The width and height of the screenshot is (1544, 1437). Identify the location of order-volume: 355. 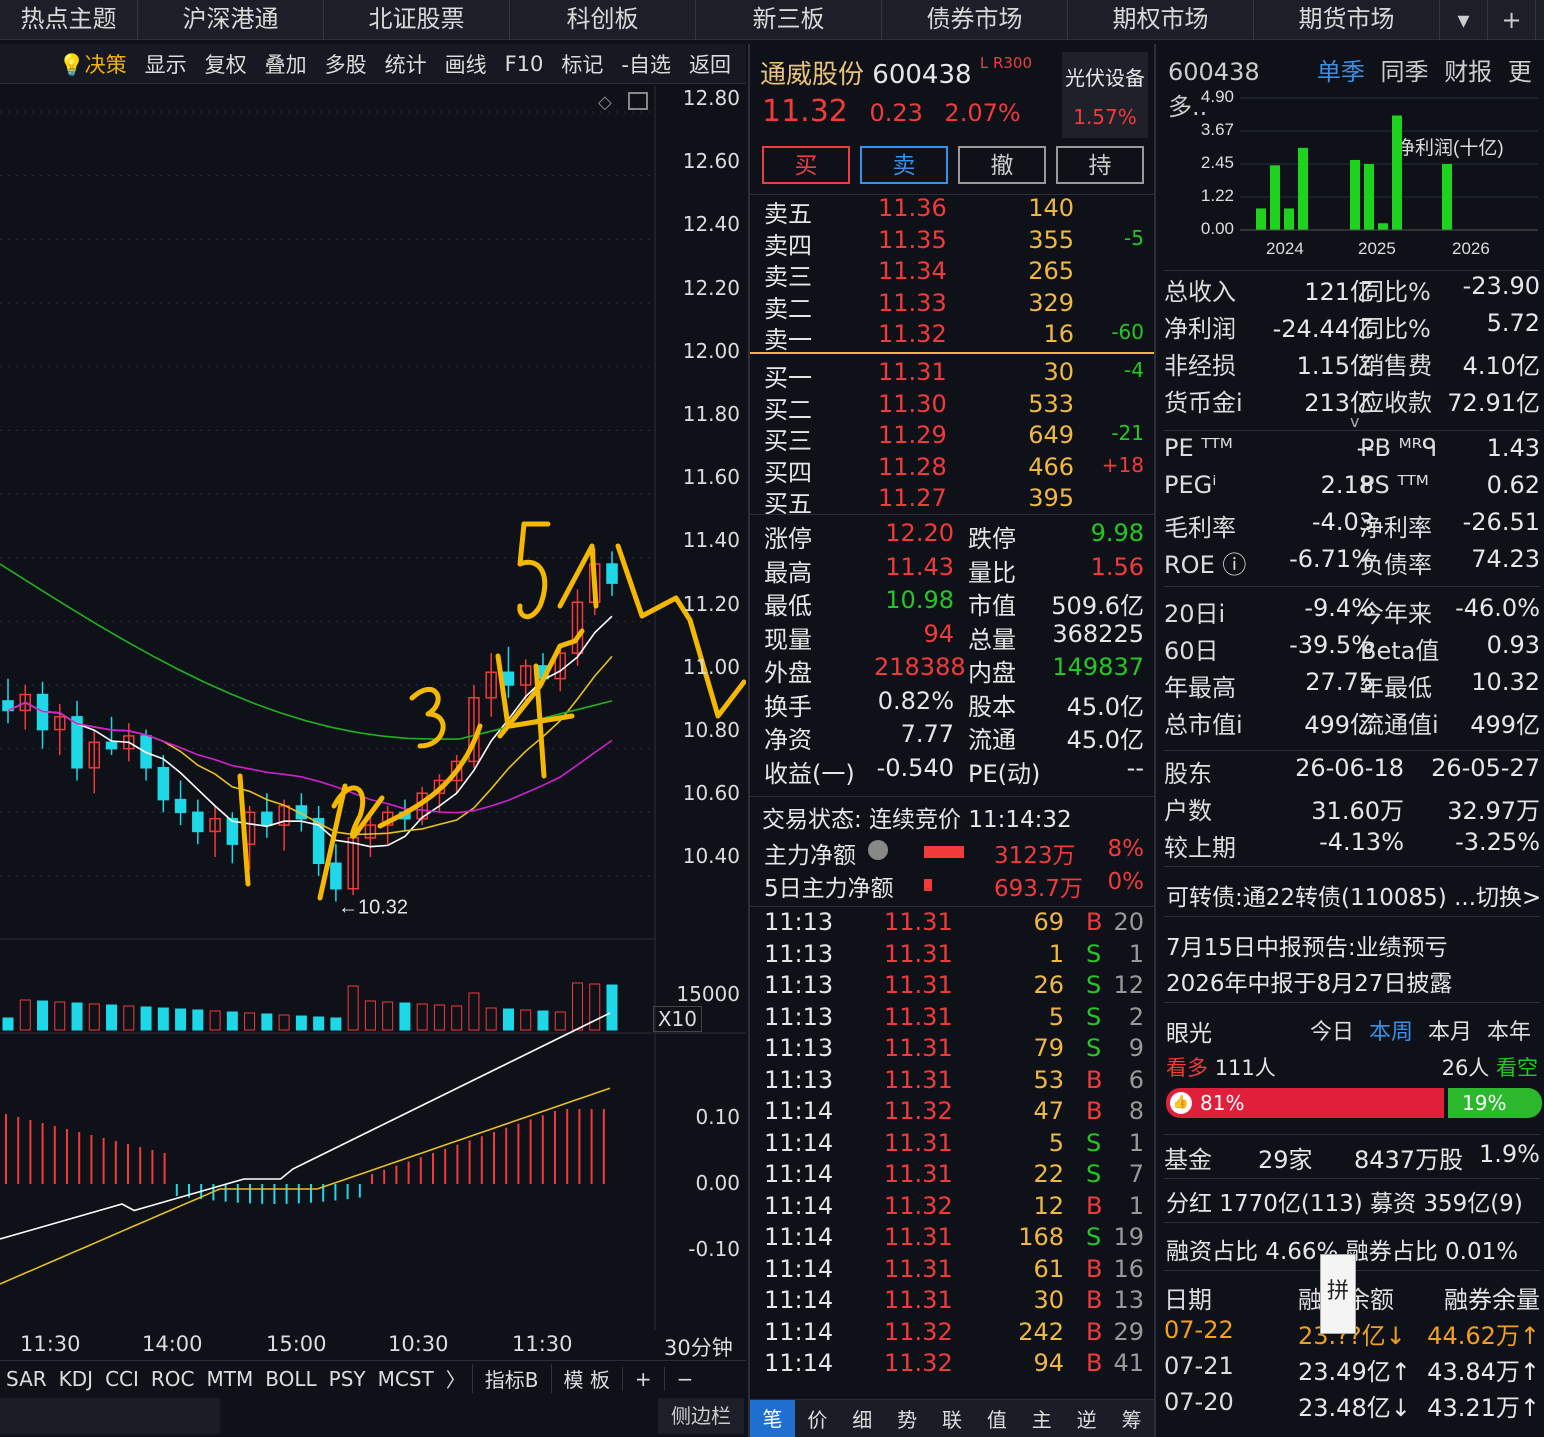
(1051, 239).